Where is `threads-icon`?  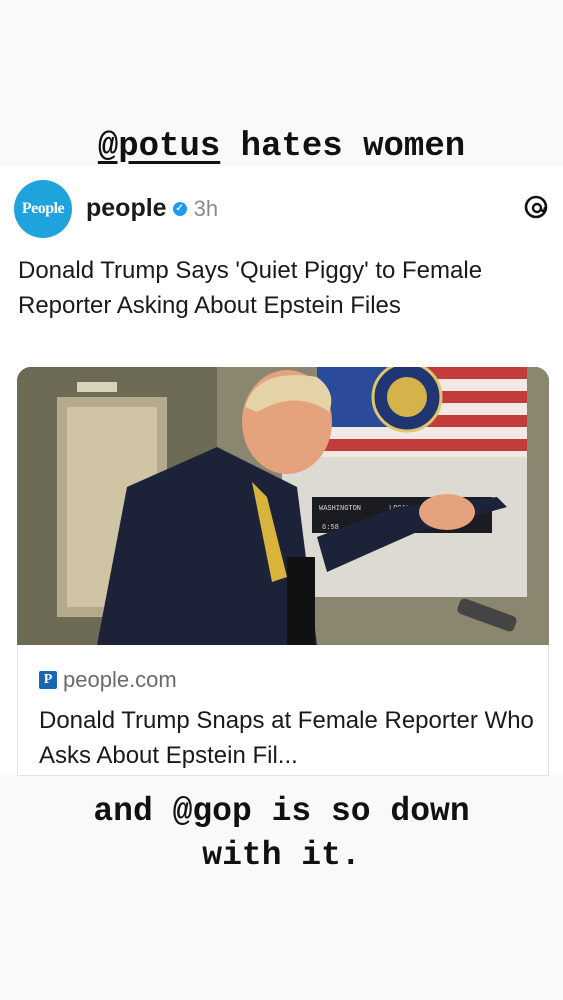 threads-icon is located at coordinates (536, 207).